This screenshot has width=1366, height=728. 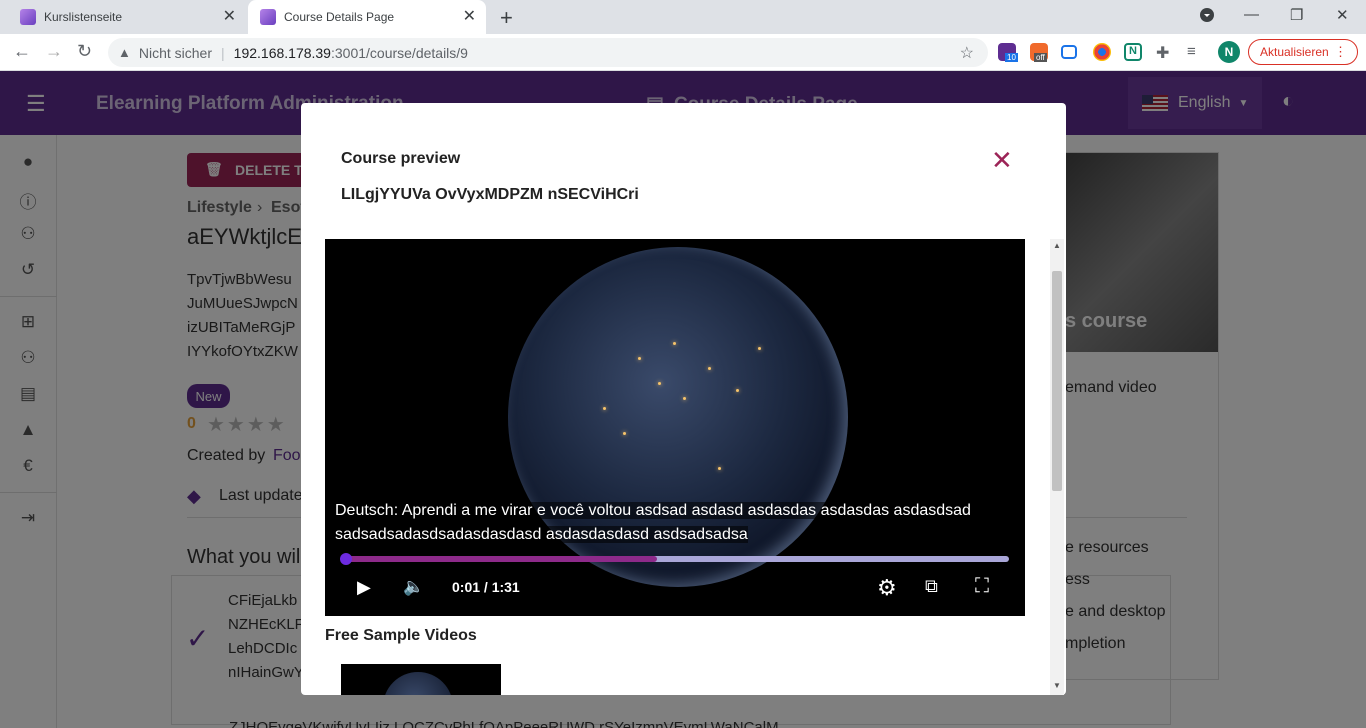 I want to click on bookmark-star-icon: ☆, so click(x=967, y=53).